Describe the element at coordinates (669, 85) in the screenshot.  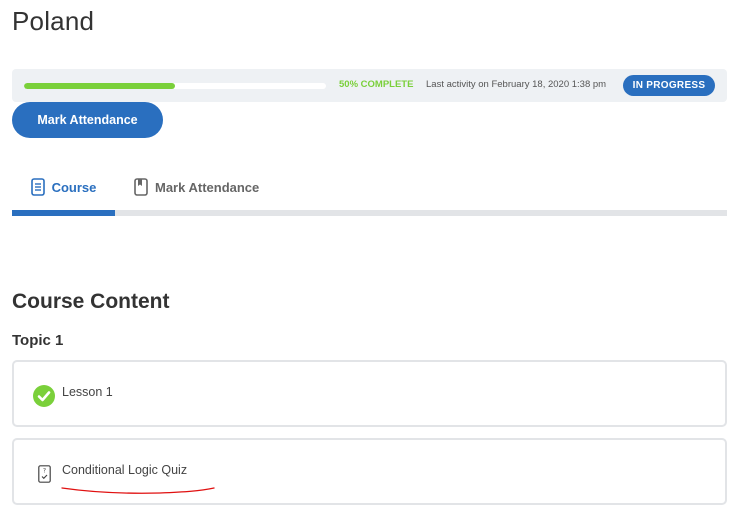
I see `status-badge: IN PROGRESS` at that location.